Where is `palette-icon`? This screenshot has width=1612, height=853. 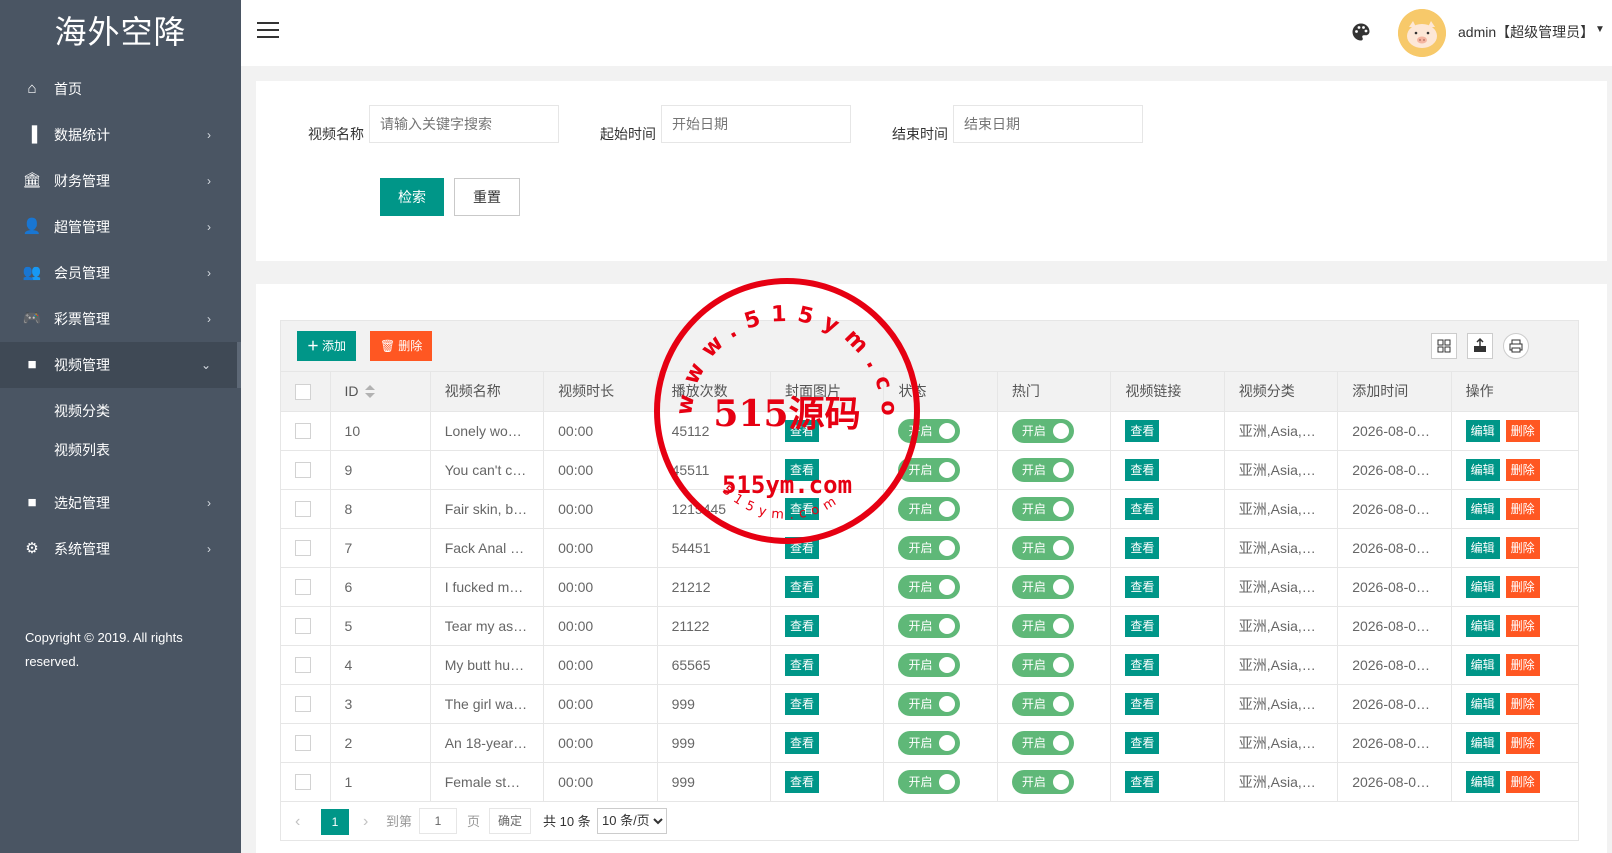
palette-icon is located at coordinates (1361, 32).